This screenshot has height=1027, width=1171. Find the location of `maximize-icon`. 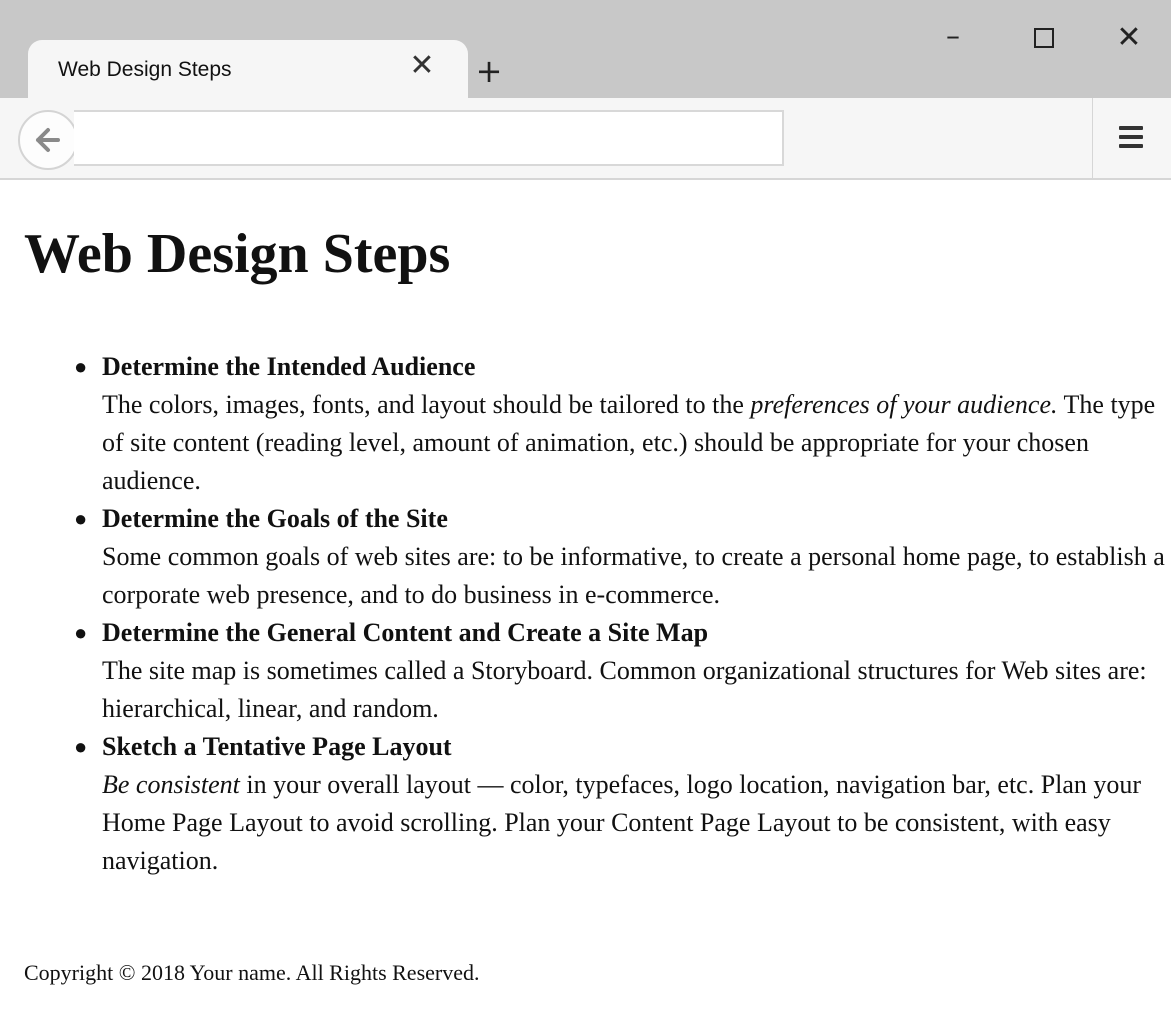

maximize-icon is located at coordinates (1044, 38).